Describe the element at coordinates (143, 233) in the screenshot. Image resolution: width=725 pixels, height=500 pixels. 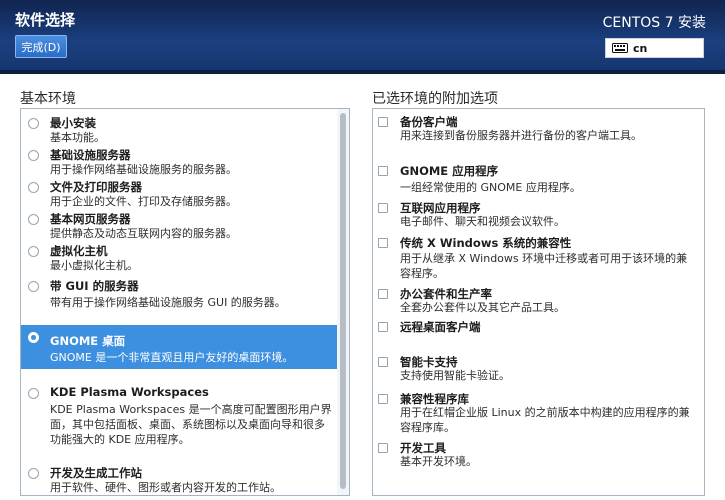
I see `env-item-desc: 提供静态及动态互联网内容的服务器。` at that location.